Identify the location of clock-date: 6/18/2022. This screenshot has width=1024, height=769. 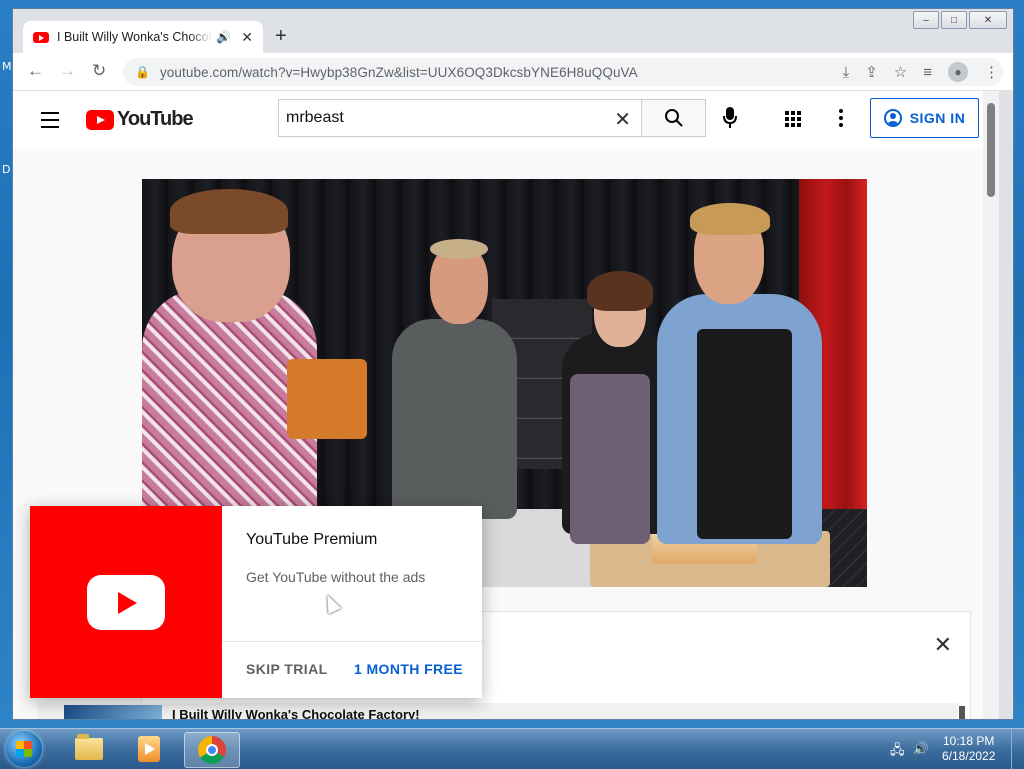
(969, 756).